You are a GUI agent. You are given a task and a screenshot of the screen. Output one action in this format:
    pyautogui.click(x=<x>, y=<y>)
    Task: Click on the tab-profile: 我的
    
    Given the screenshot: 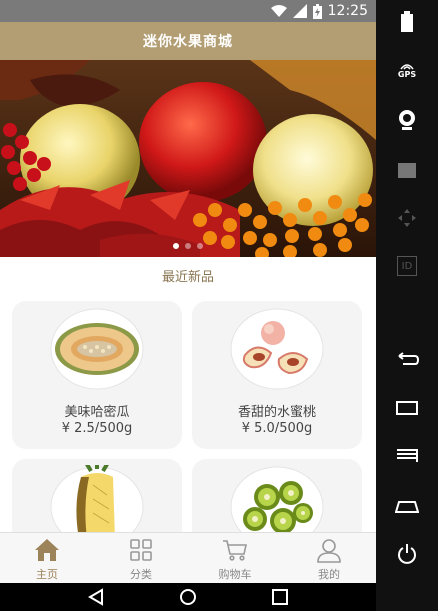 What is the action you would take?
    pyautogui.click(x=329, y=558)
    